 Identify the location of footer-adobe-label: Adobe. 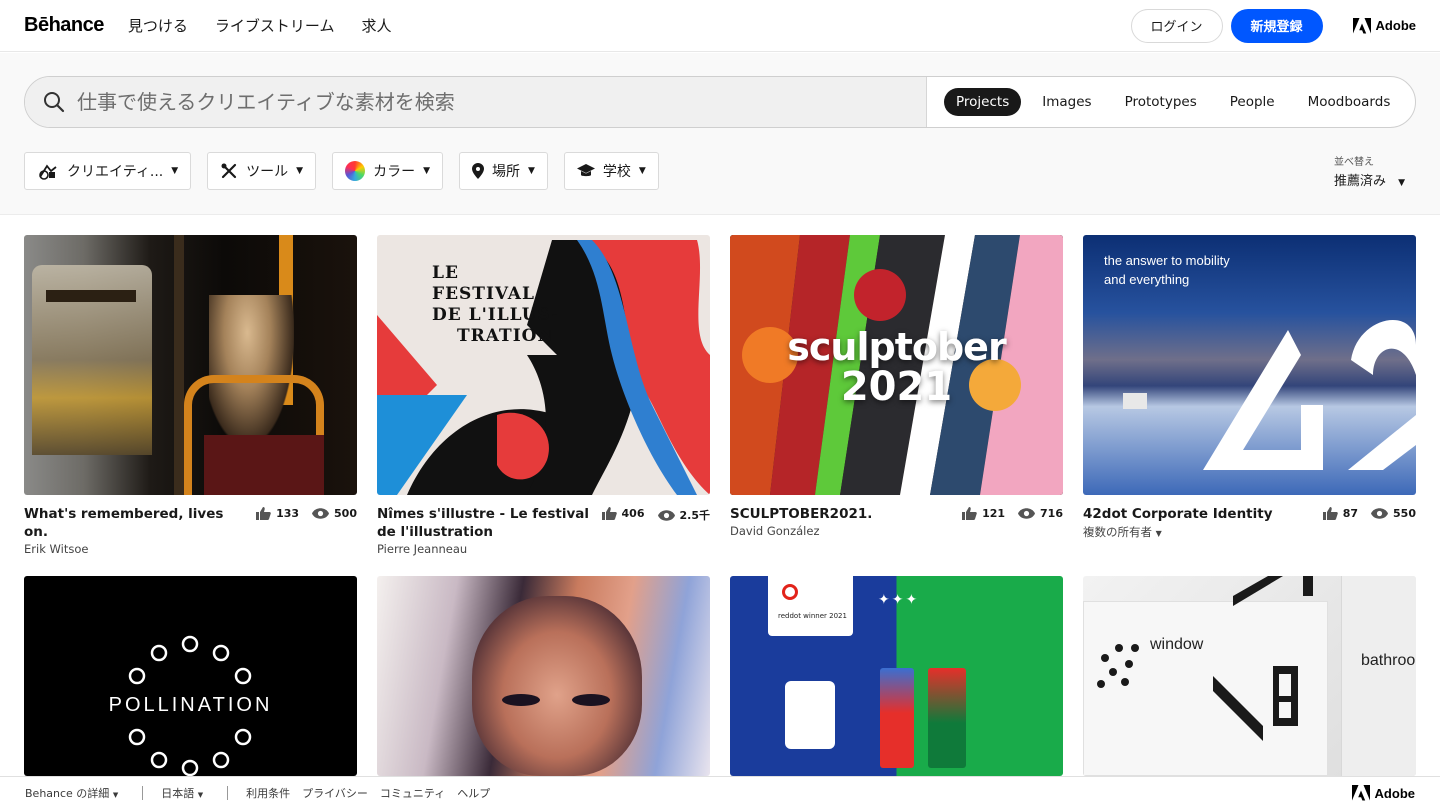
(1394, 793).